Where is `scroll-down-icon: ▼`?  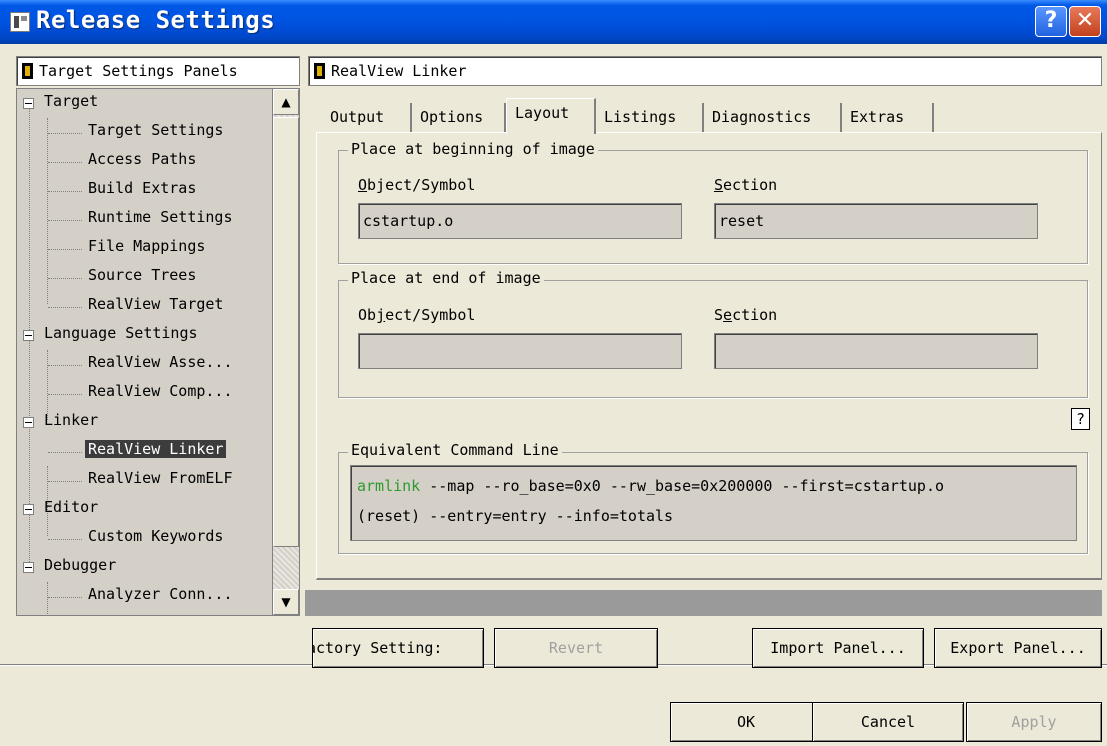 scroll-down-icon: ▼ is located at coordinates (286, 602).